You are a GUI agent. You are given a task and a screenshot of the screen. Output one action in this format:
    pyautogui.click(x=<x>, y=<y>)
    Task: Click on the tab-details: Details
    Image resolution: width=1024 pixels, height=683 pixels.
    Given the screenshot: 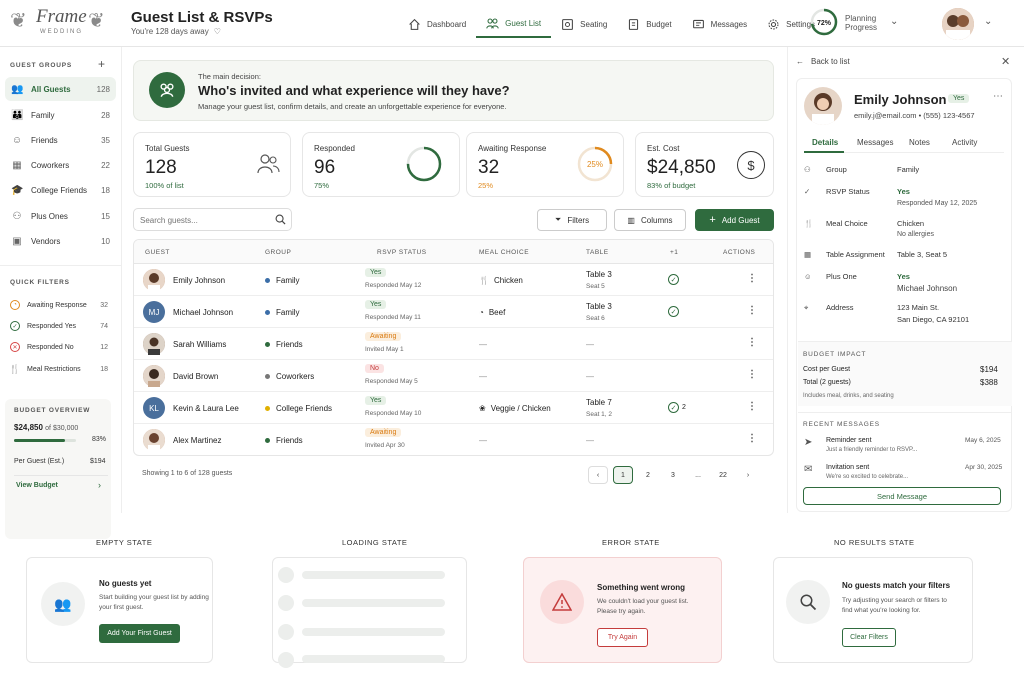 What is the action you would take?
    pyautogui.click(x=825, y=142)
    